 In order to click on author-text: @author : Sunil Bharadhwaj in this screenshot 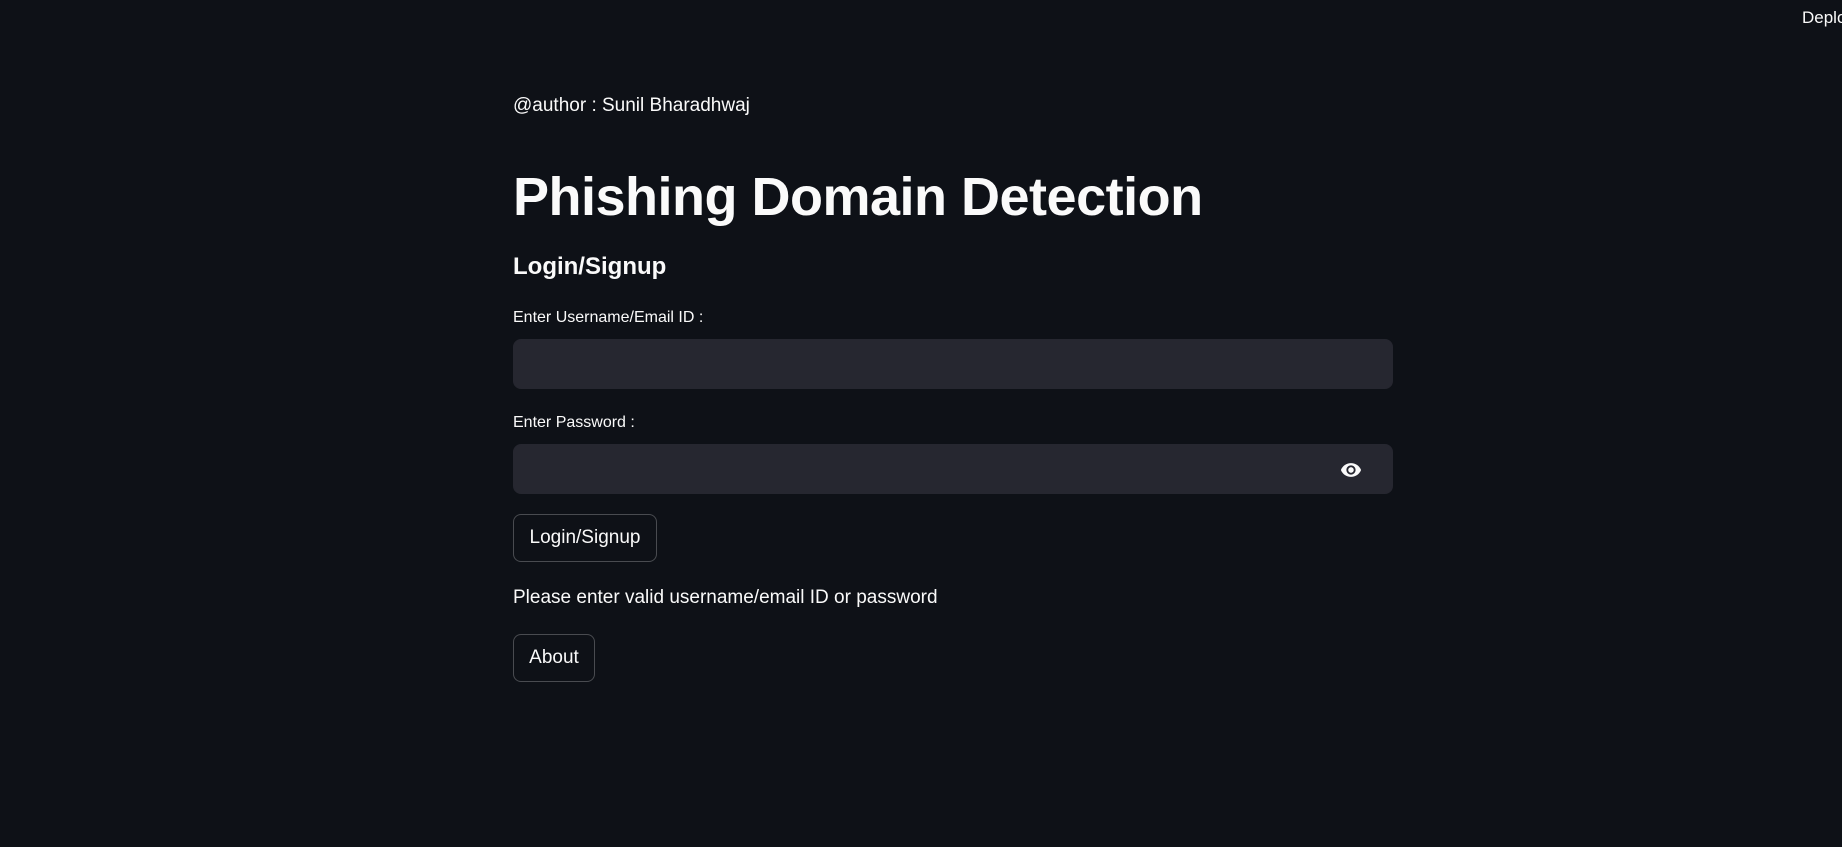, I will do `click(631, 105)`.